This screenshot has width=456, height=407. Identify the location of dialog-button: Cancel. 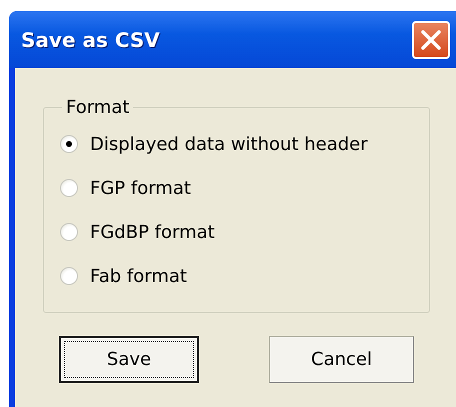
(341, 359).